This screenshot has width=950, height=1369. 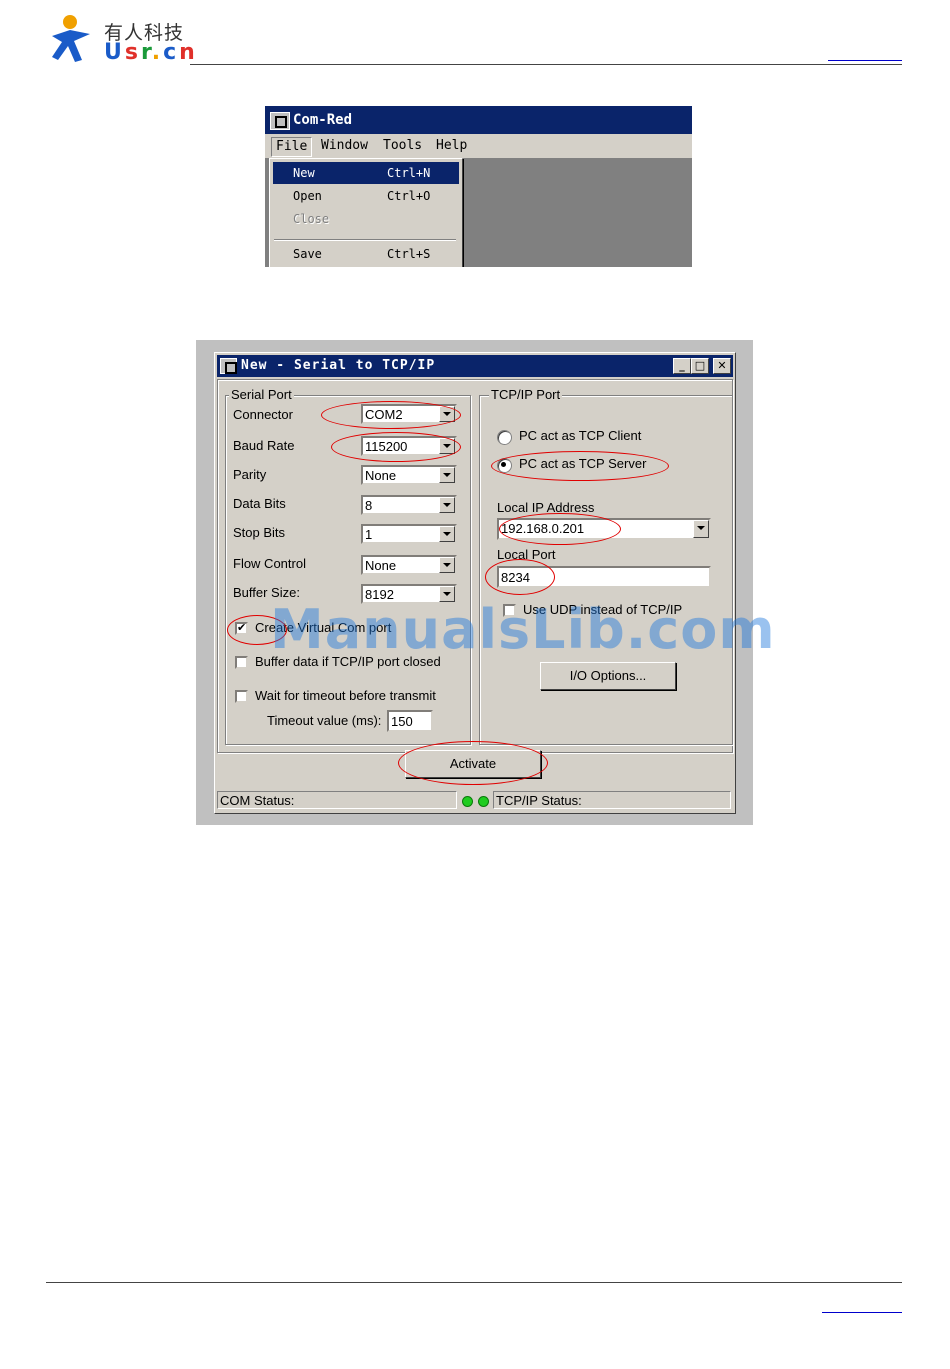 What do you see at coordinates (523, 629) in the screenshot?
I see `watermark: ManualsLib.com` at bounding box center [523, 629].